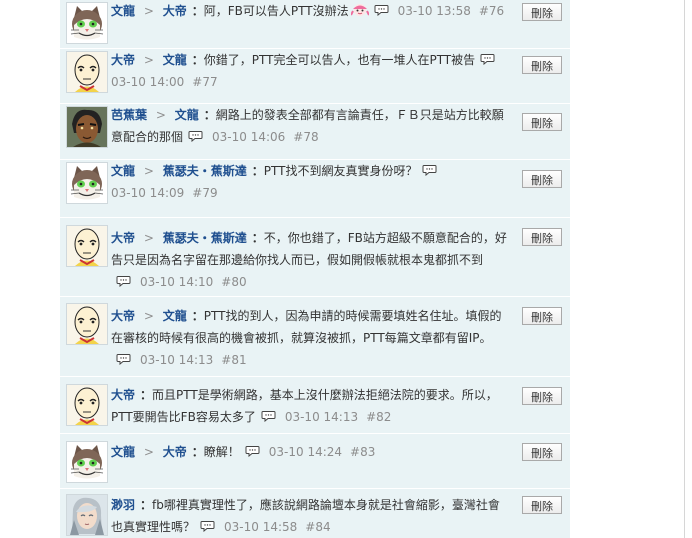  Describe the element at coordinates (87, 127) in the screenshot. I see `dark-man-avatar-icon` at that location.